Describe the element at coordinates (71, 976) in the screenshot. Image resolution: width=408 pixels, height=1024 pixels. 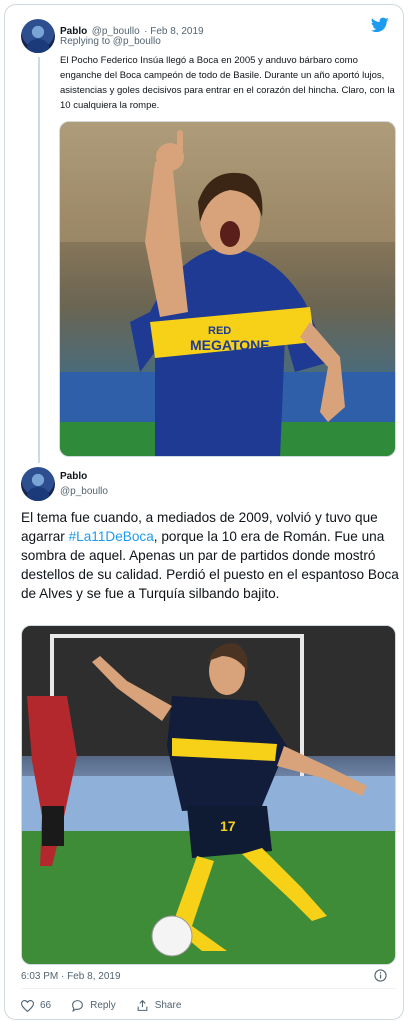
I see `tweet-timestamp: 6:03 PM · Feb 8, 2019` at that location.